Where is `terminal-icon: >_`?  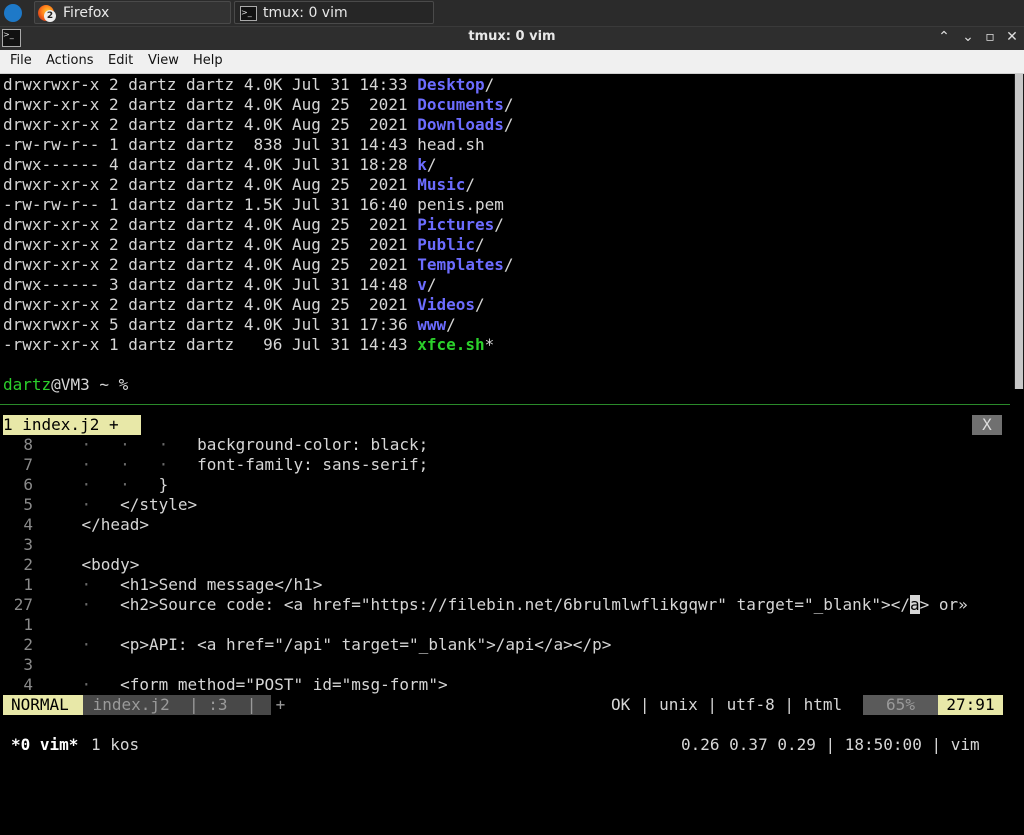
terminal-icon: >_ is located at coordinates (248, 13).